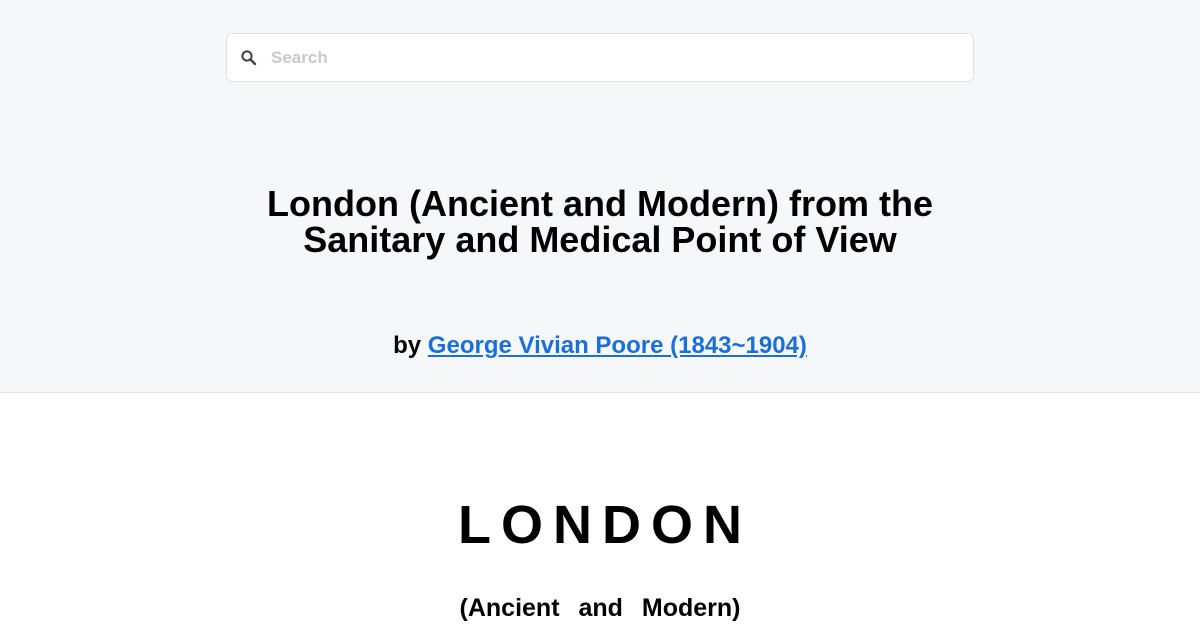 This screenshot has width=1200, height=628. I want to click on byline-prefix: by, so click(410, 345).